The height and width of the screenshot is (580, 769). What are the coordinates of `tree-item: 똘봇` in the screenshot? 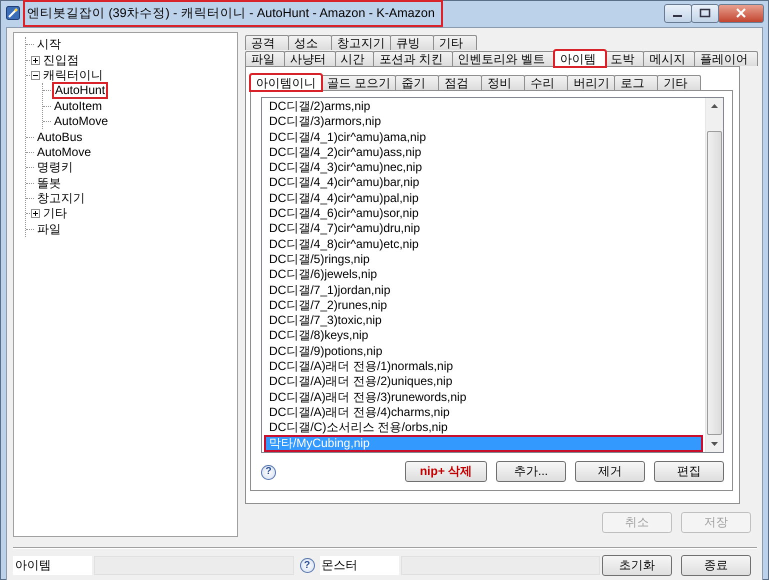 It's located at (49, 183).